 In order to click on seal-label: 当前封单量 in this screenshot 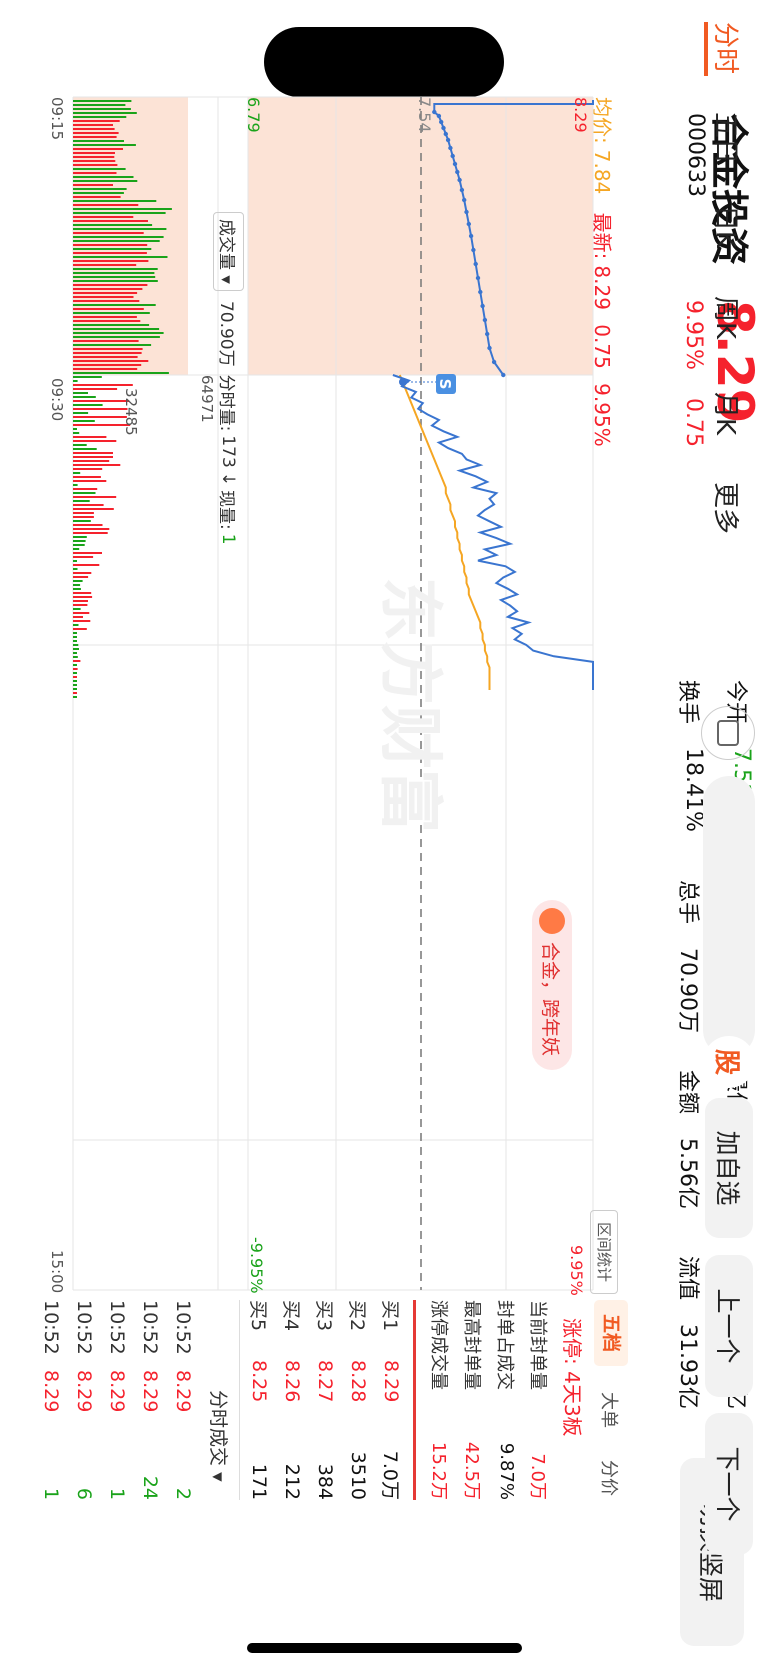, I will do `click(538, 1345)`.